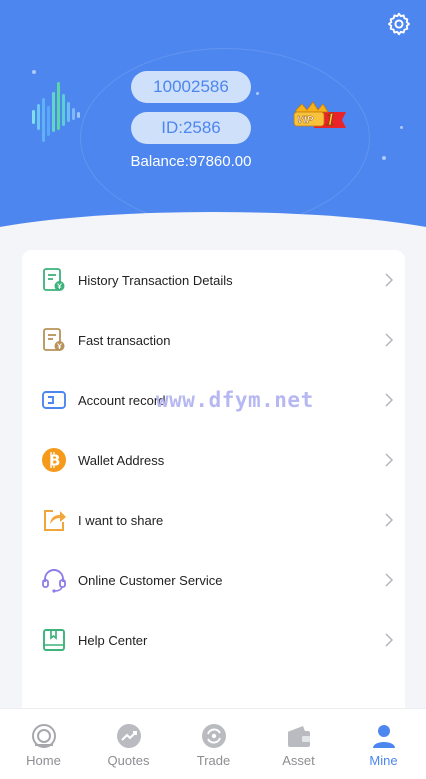 This screenshot has width=426, height=779. I want to click on menu-item-wallet-address: B Wallet Address, so click(213, 460).